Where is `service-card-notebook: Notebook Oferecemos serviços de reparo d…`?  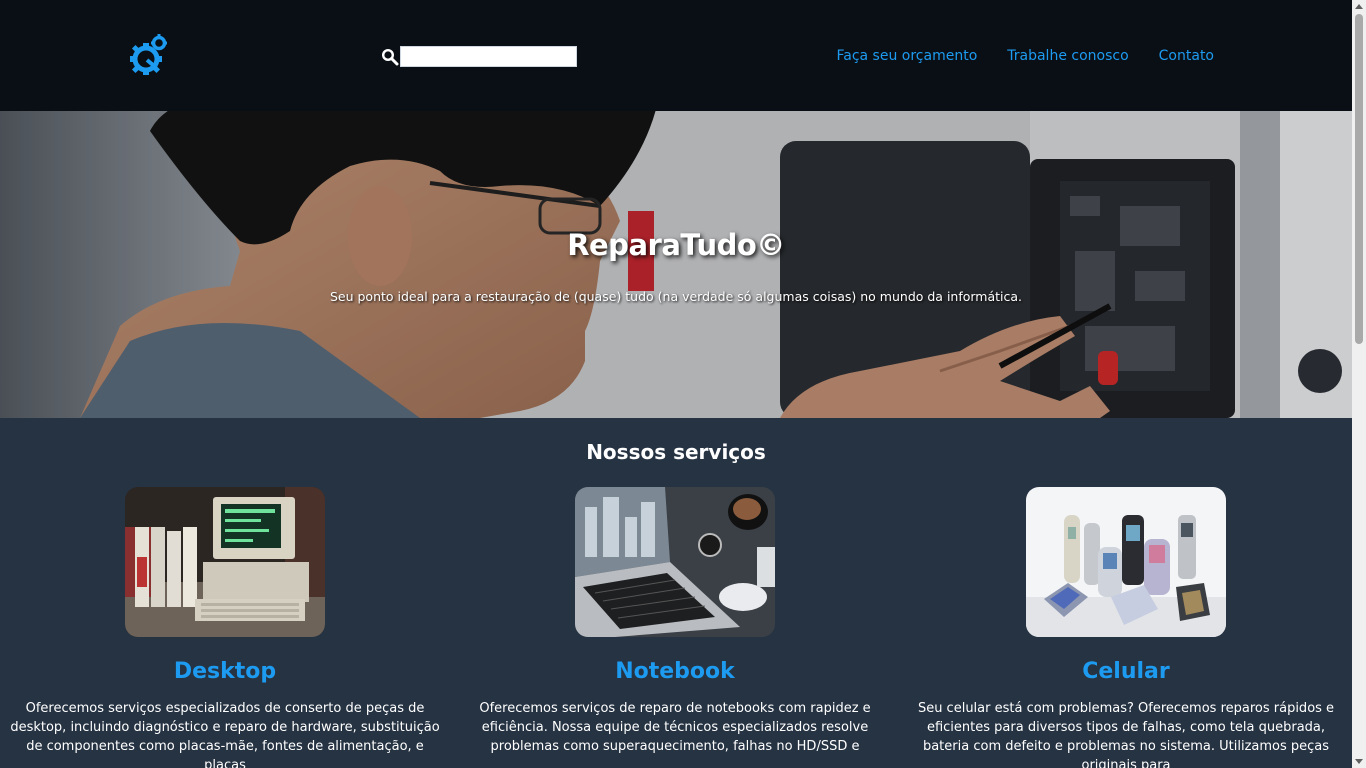 service-card-notebook: Notebook Oferecemos serviços de reparo d… is located at coordinates (675, 621).